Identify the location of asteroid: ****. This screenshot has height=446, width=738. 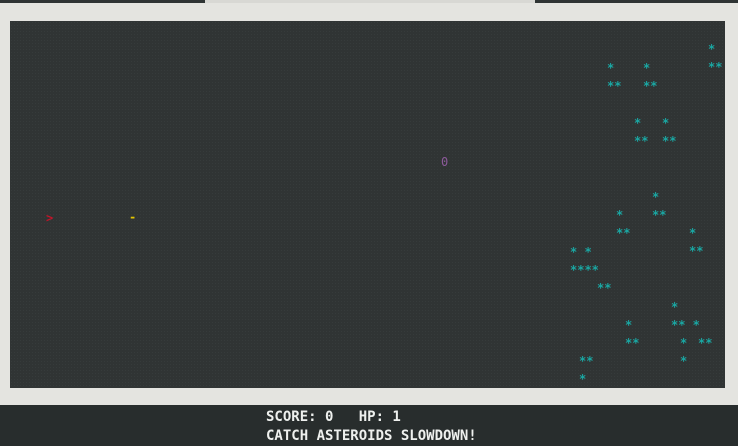
(584, 270).